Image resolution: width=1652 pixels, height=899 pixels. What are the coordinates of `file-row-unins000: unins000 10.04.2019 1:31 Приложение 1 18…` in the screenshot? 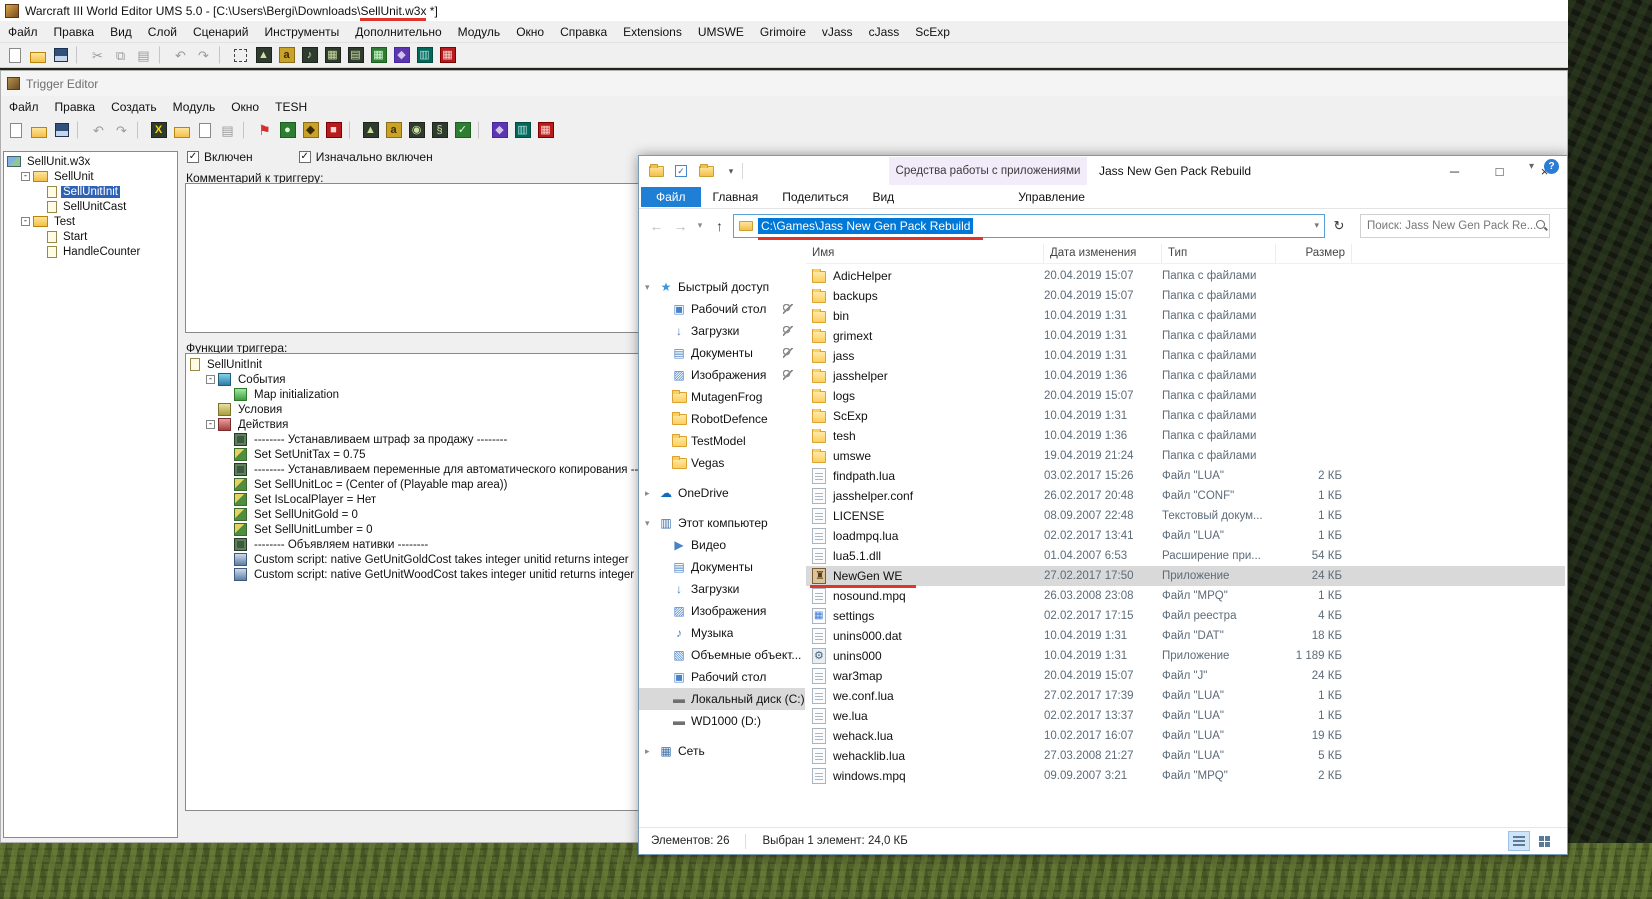 It's located at (1185, 656).